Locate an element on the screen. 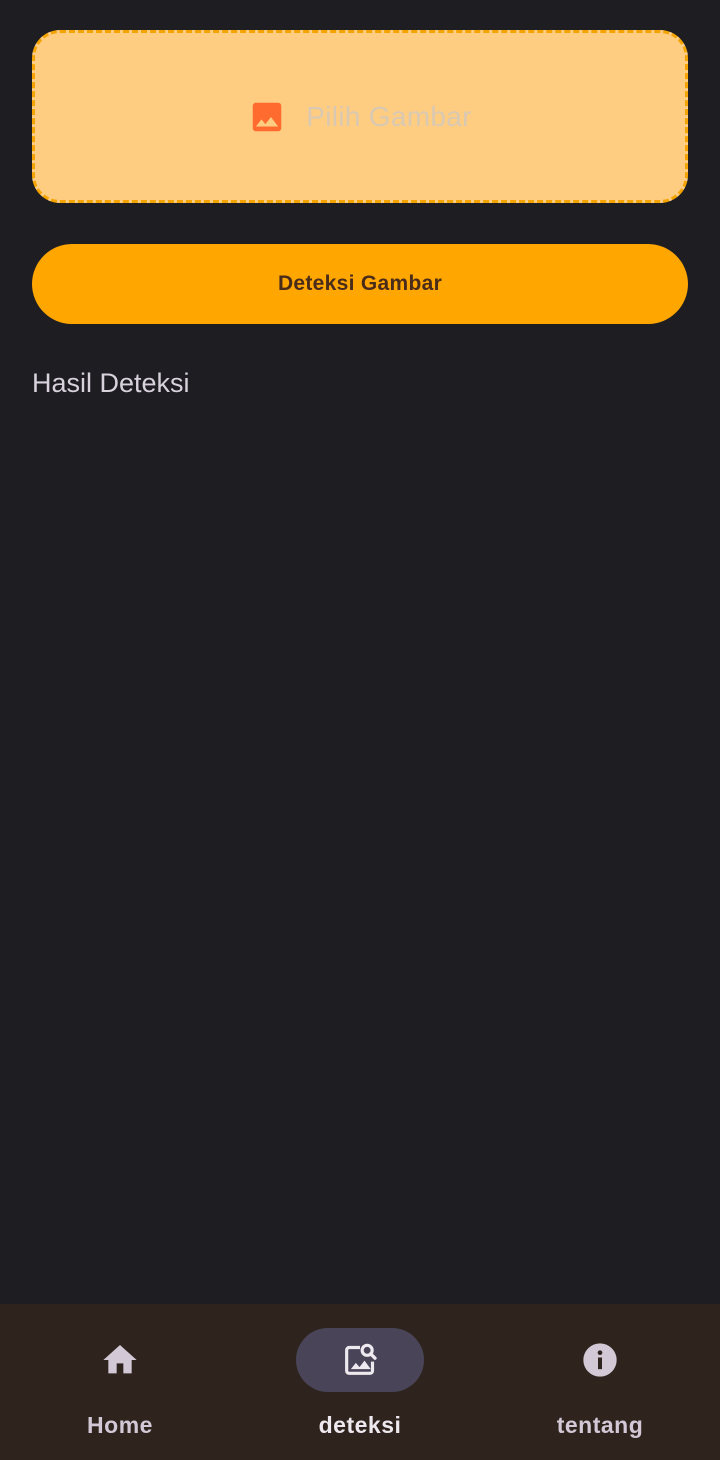 The image size is (720, 1460). nav-item-home: Home is located at coordinates (120, 1382).